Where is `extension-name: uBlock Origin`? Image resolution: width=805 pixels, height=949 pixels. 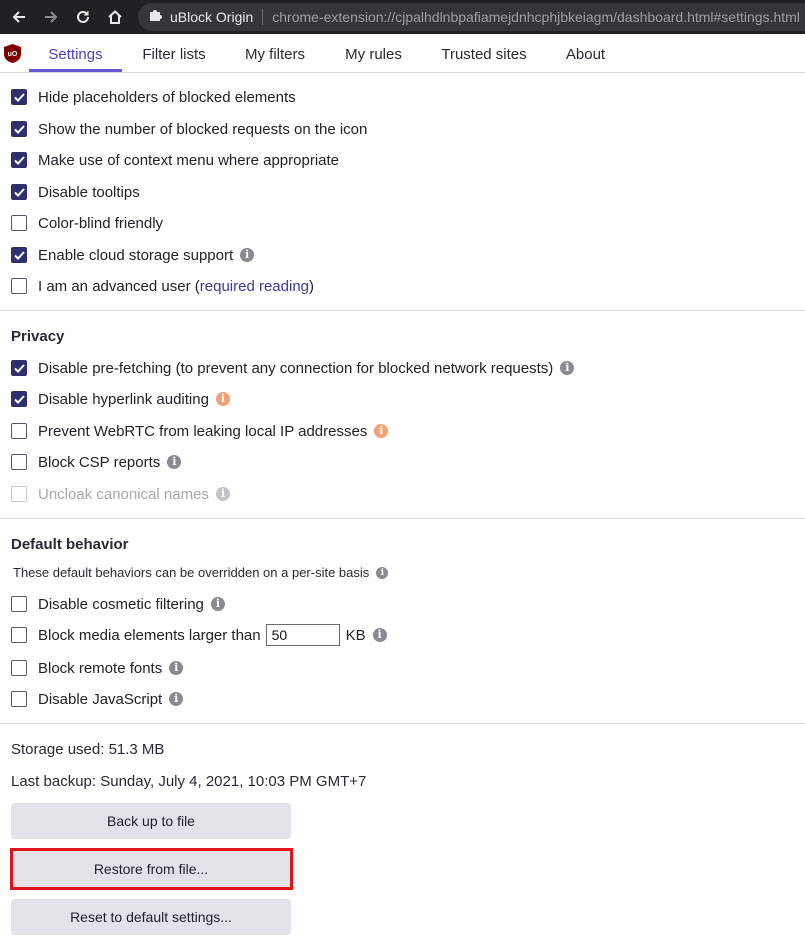
extension-name: uBlock Origin is located at coordinates (212, 17).